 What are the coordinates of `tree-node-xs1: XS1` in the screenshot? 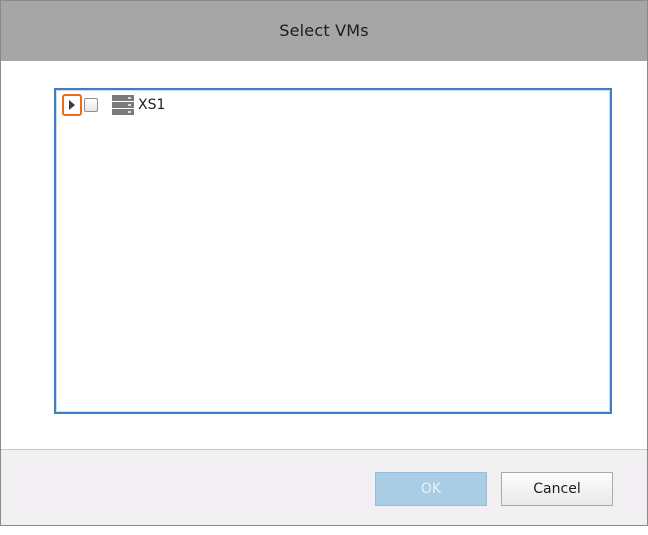 It's located at (113, 105).